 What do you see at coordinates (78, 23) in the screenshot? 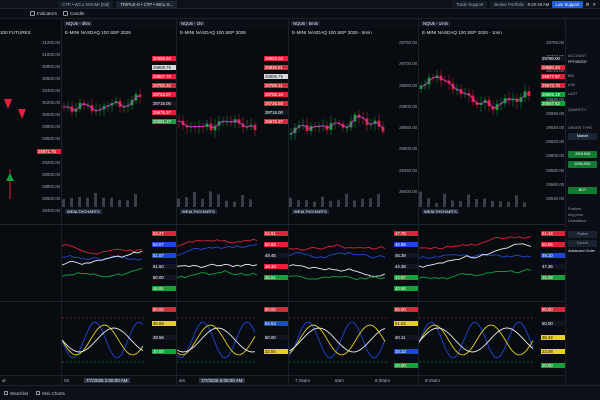
I see `symbol-selector: NQU6 - 4hrs` at bounding box center [78, 23].